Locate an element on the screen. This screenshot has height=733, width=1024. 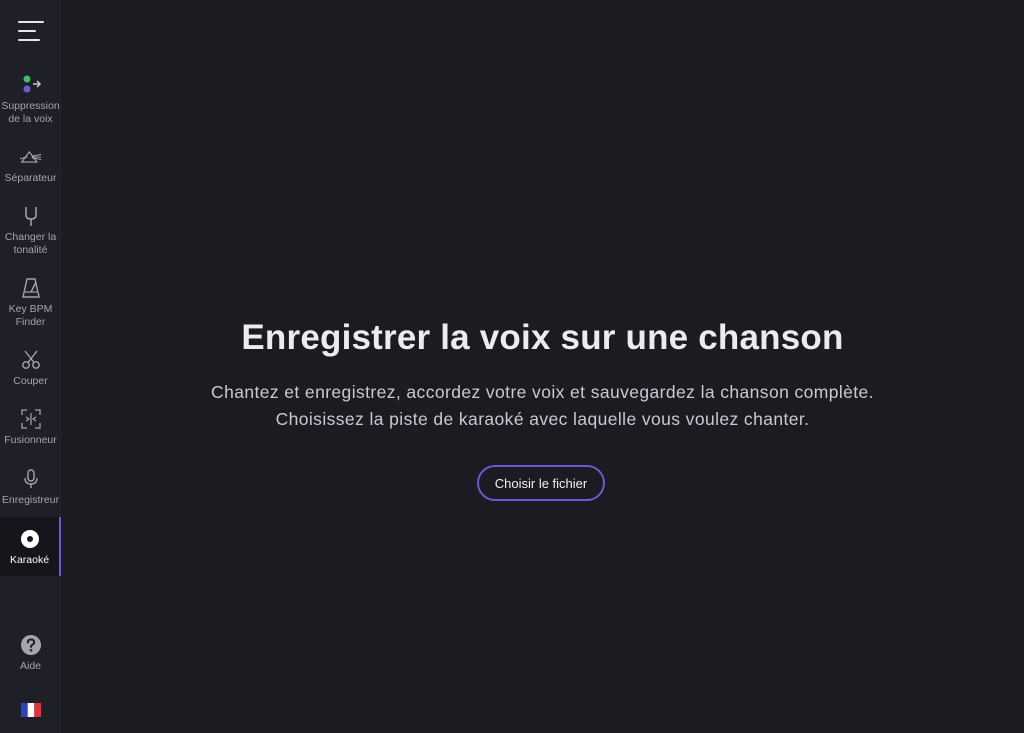
sidebar-item-cutter: Couper is located at coordinates (30, 368).